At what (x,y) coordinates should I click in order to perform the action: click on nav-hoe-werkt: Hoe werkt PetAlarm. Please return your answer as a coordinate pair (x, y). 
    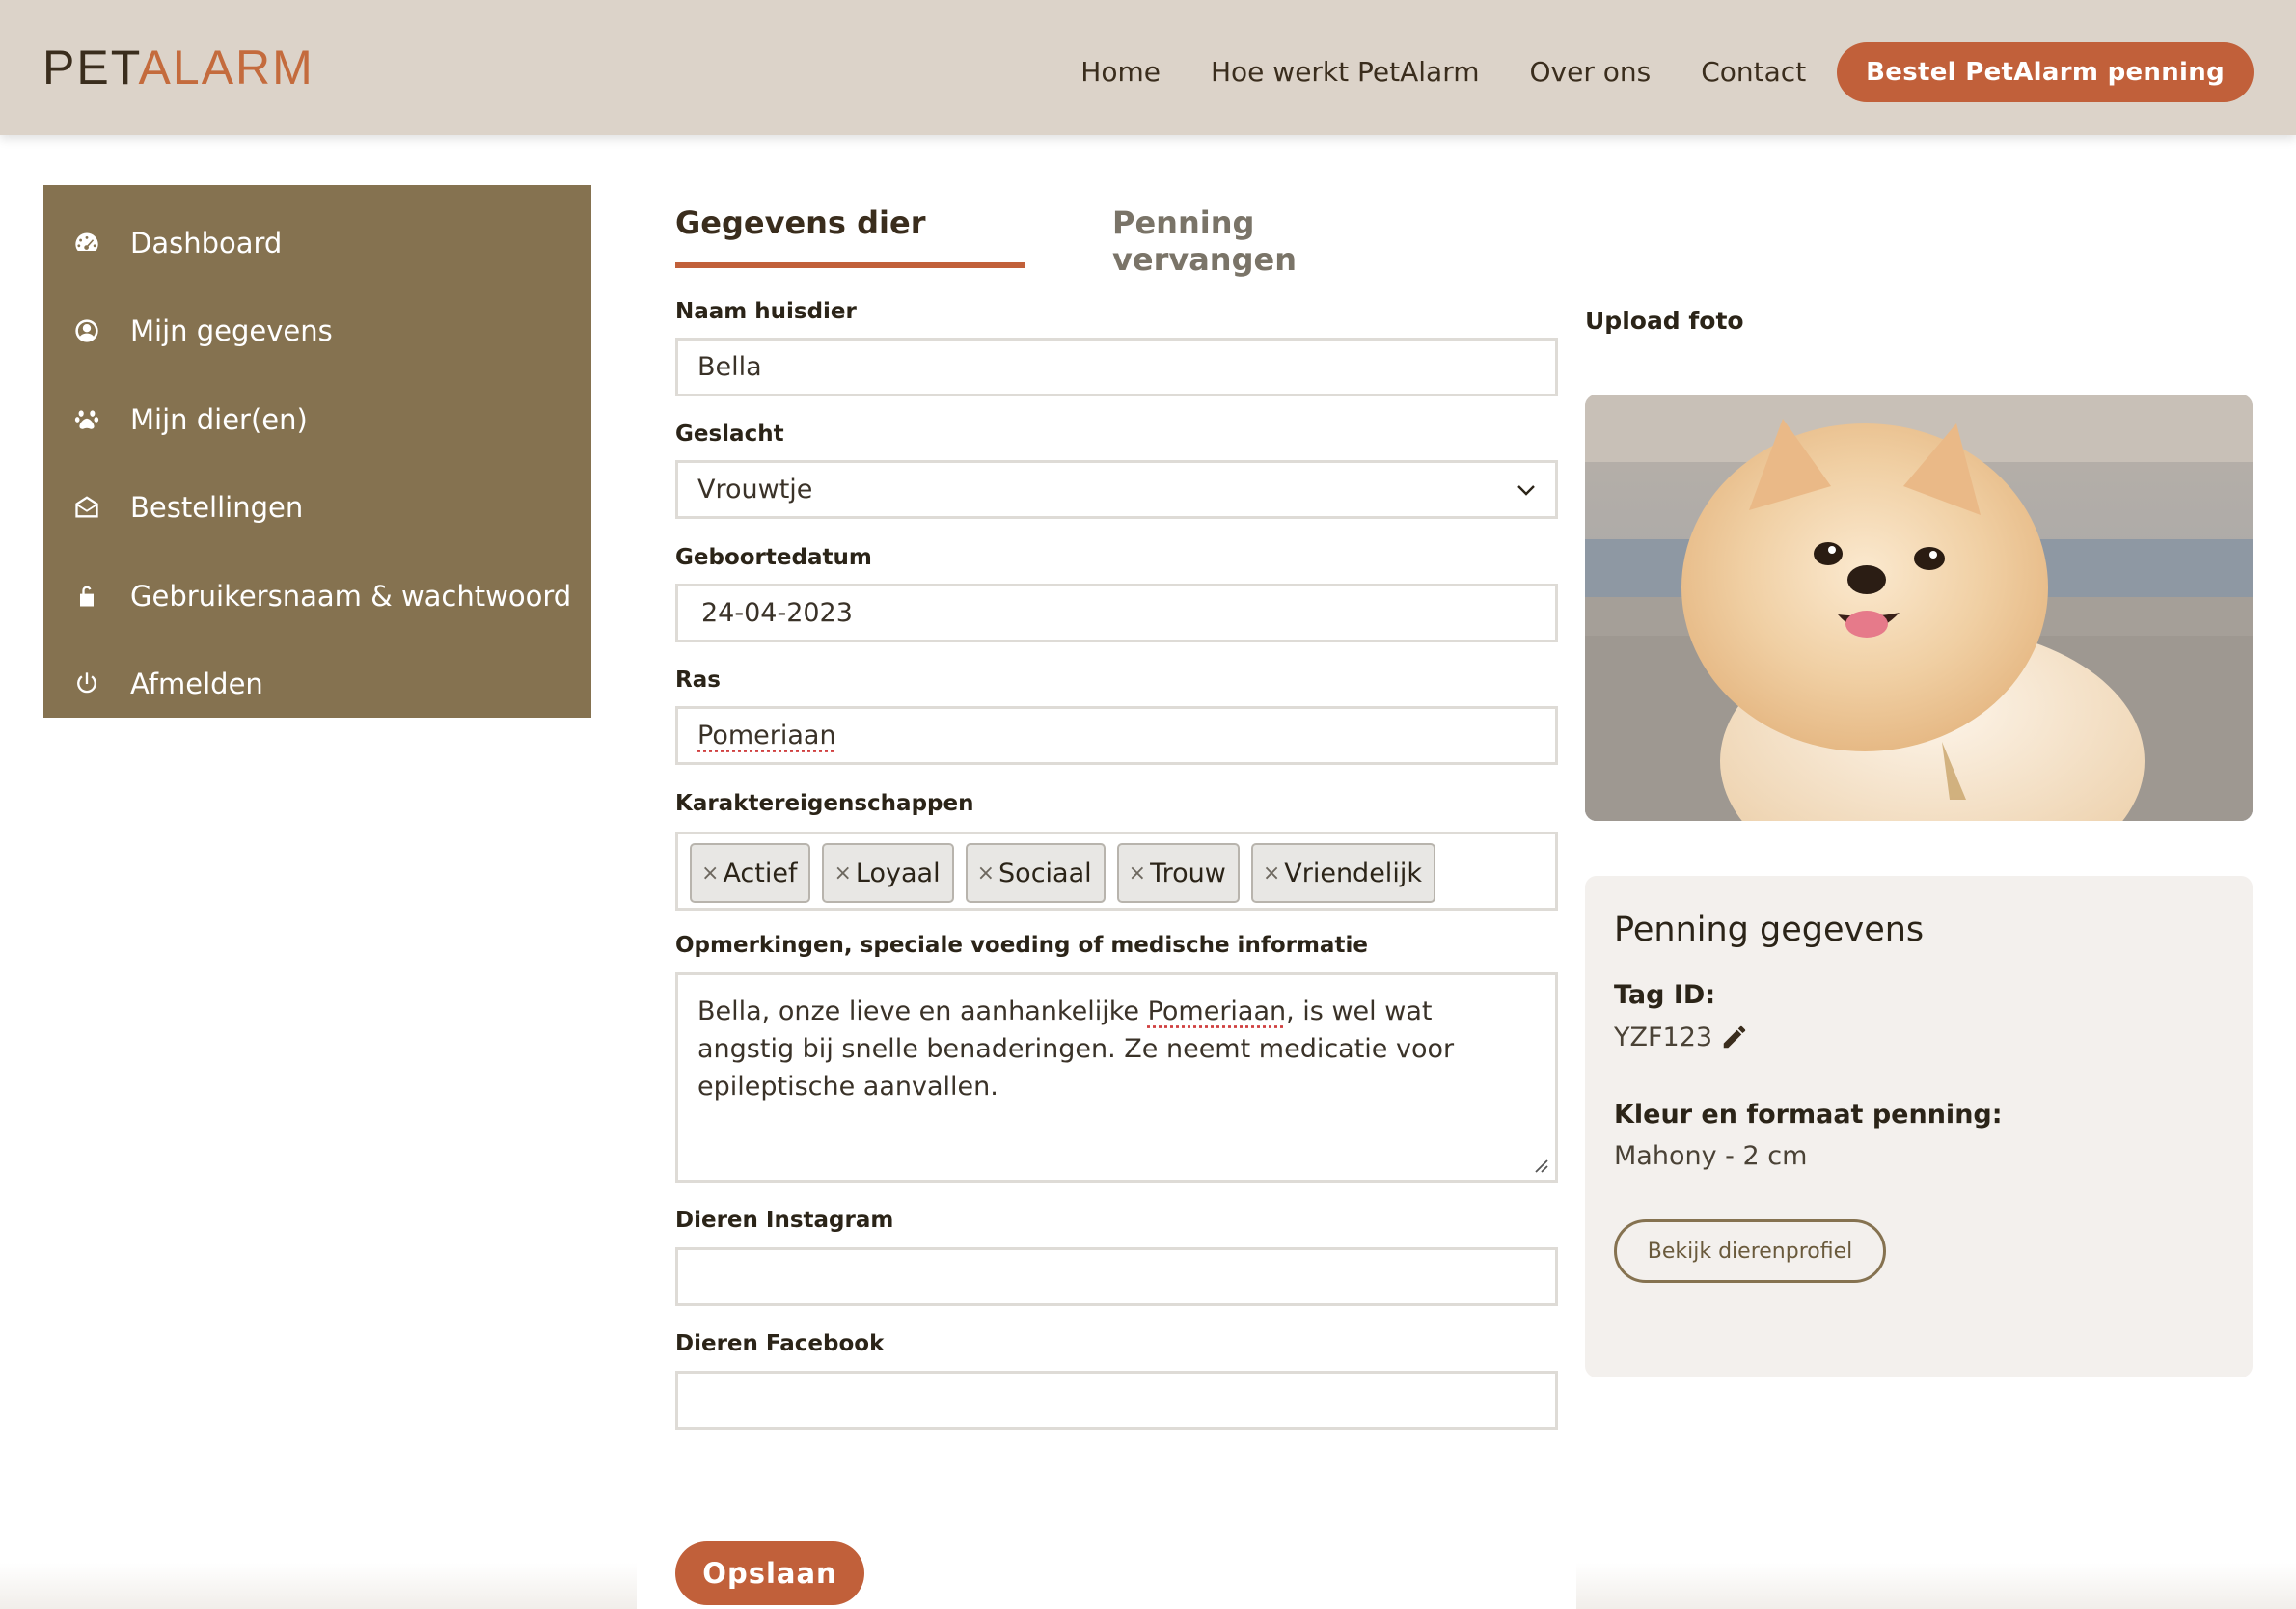
    Looking at the image, I should click on (1345, 72).